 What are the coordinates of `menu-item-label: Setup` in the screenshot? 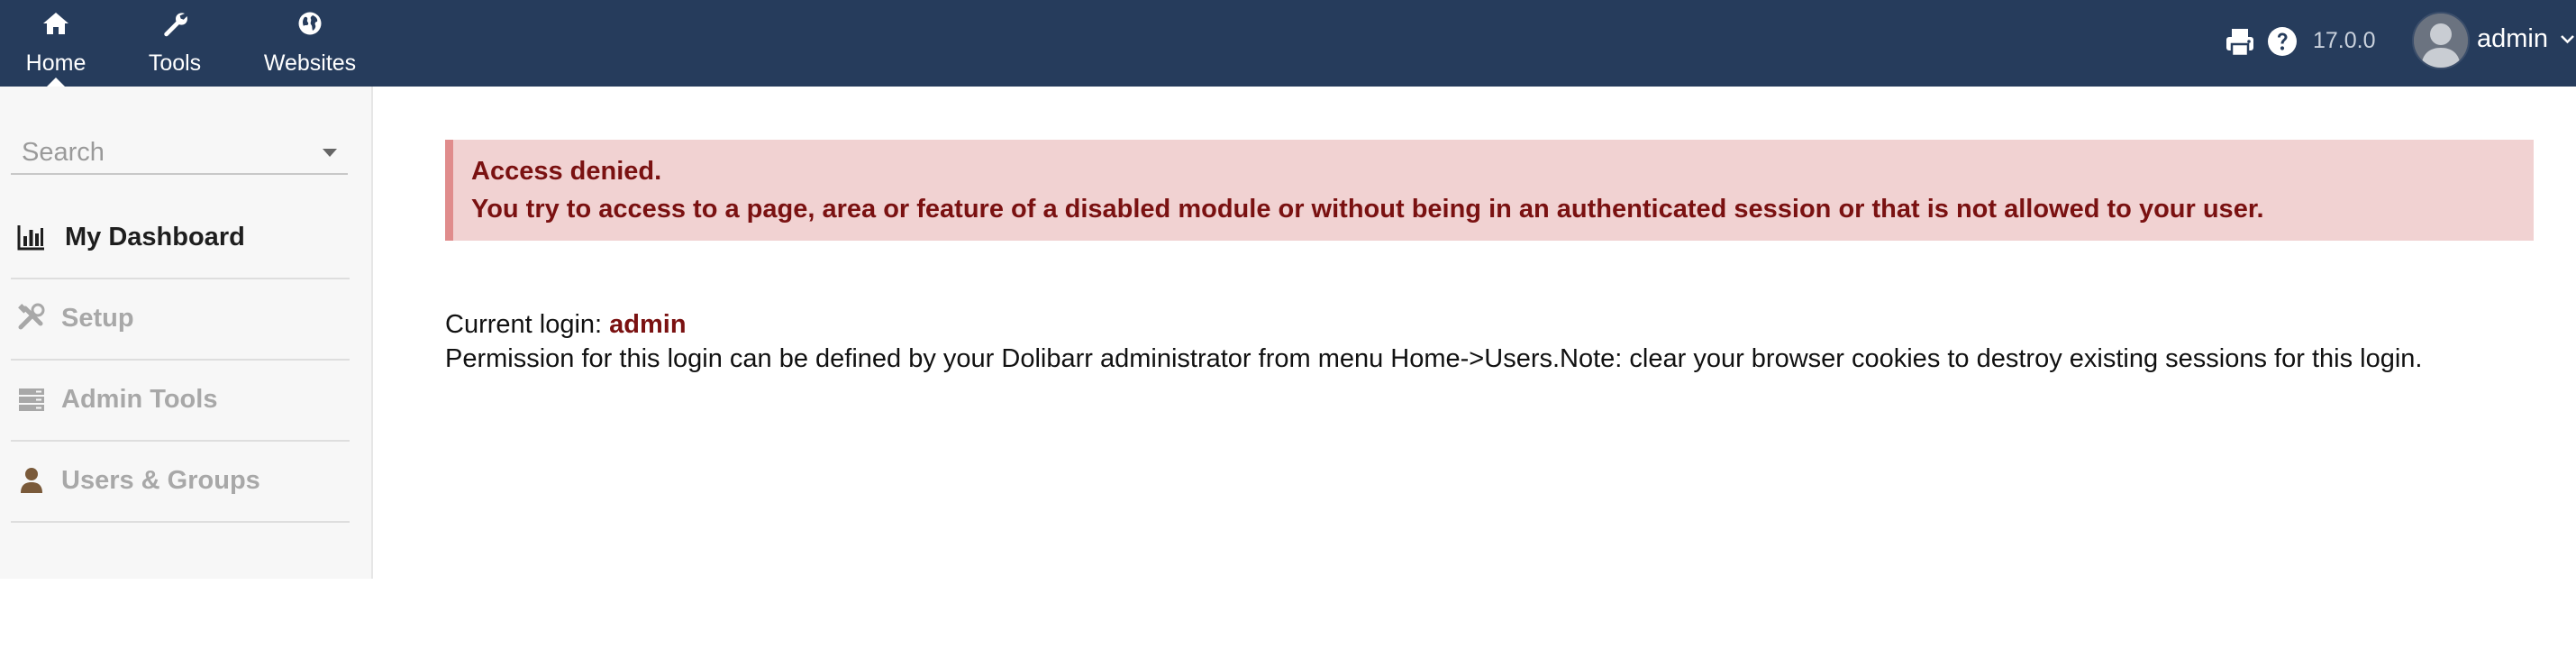 It's located at (97, 318).